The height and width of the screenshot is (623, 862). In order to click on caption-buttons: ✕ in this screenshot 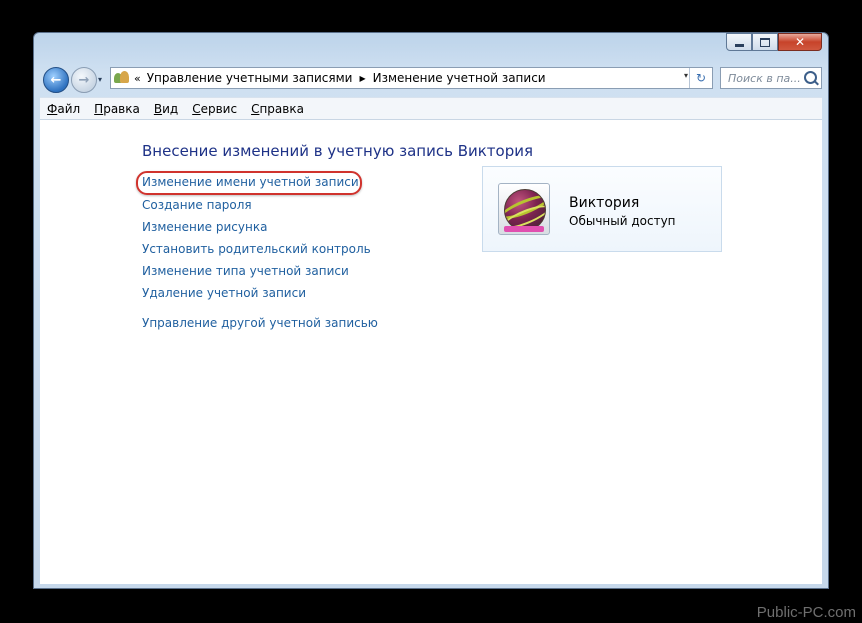, I will do `click(774, 42)`.